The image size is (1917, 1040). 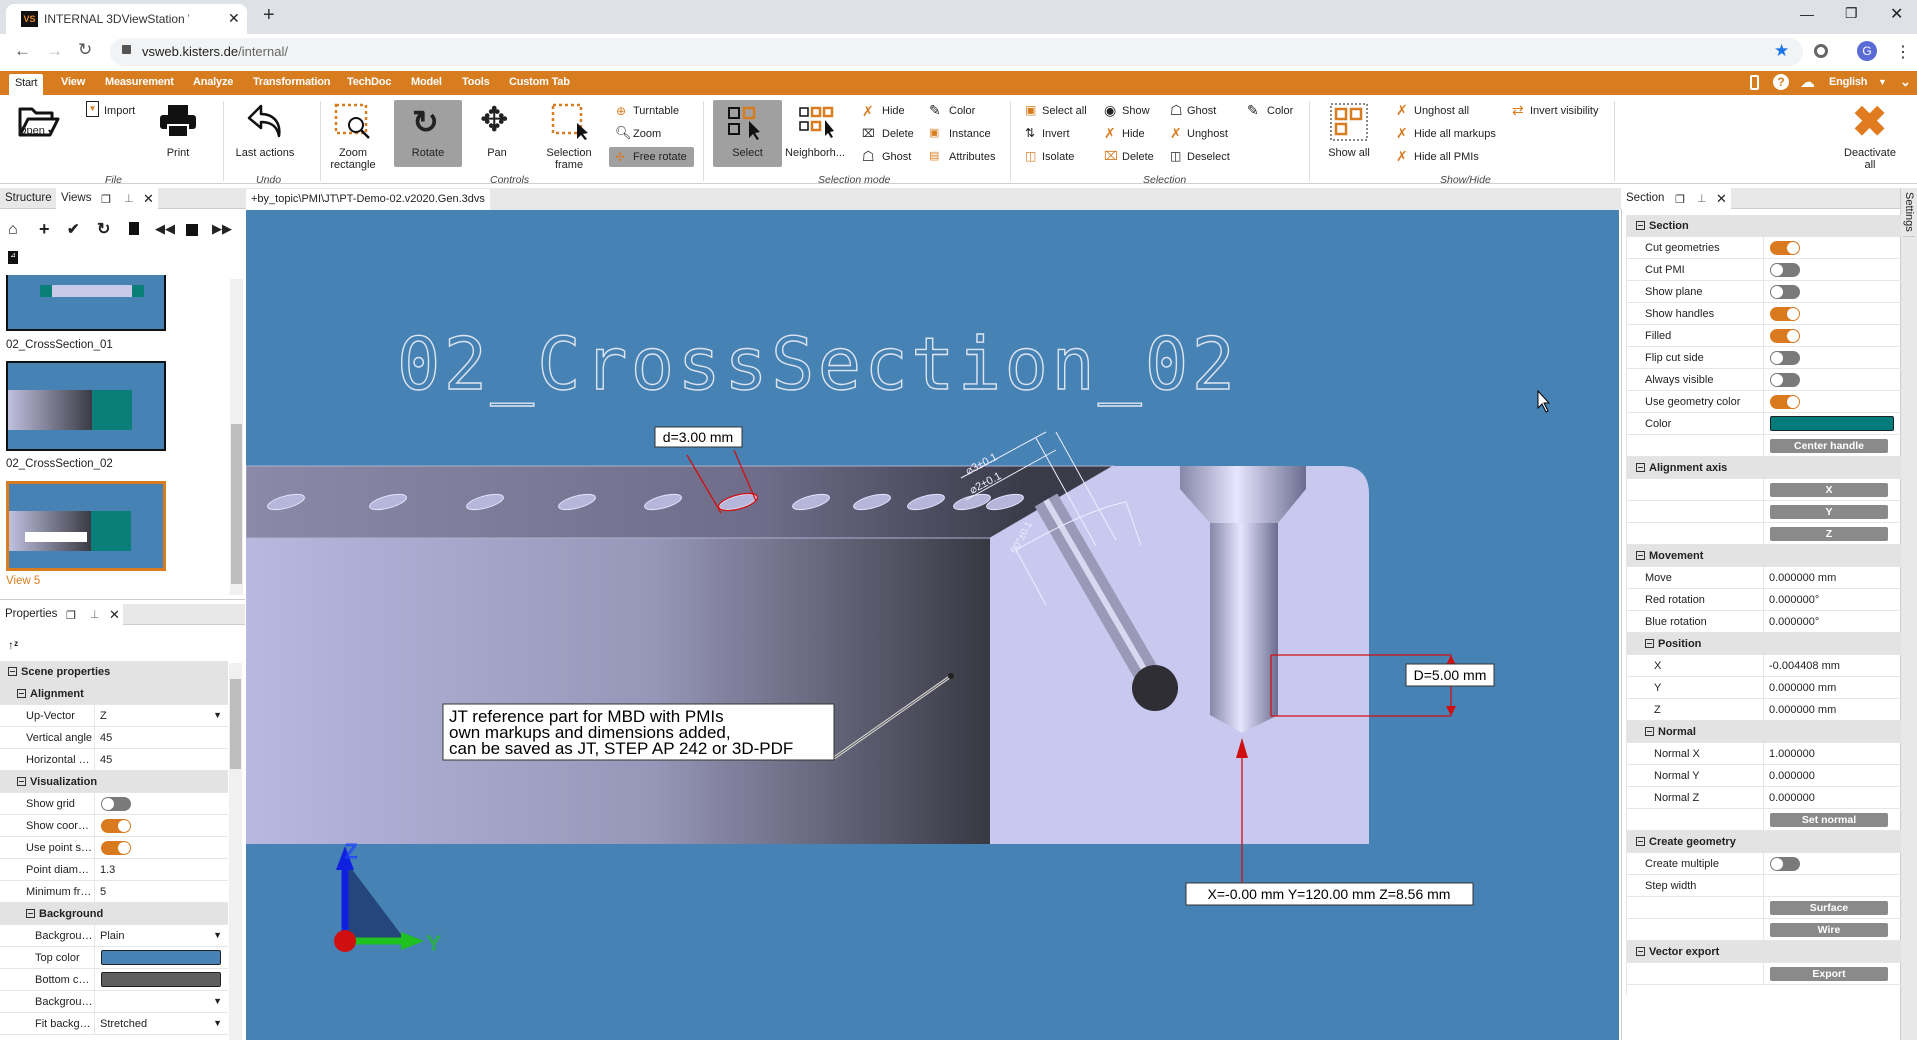 What do you see at coordinates (1136, 111) in the screenshot?
I see `show-button: Show` at bounding box center [1136, 111].